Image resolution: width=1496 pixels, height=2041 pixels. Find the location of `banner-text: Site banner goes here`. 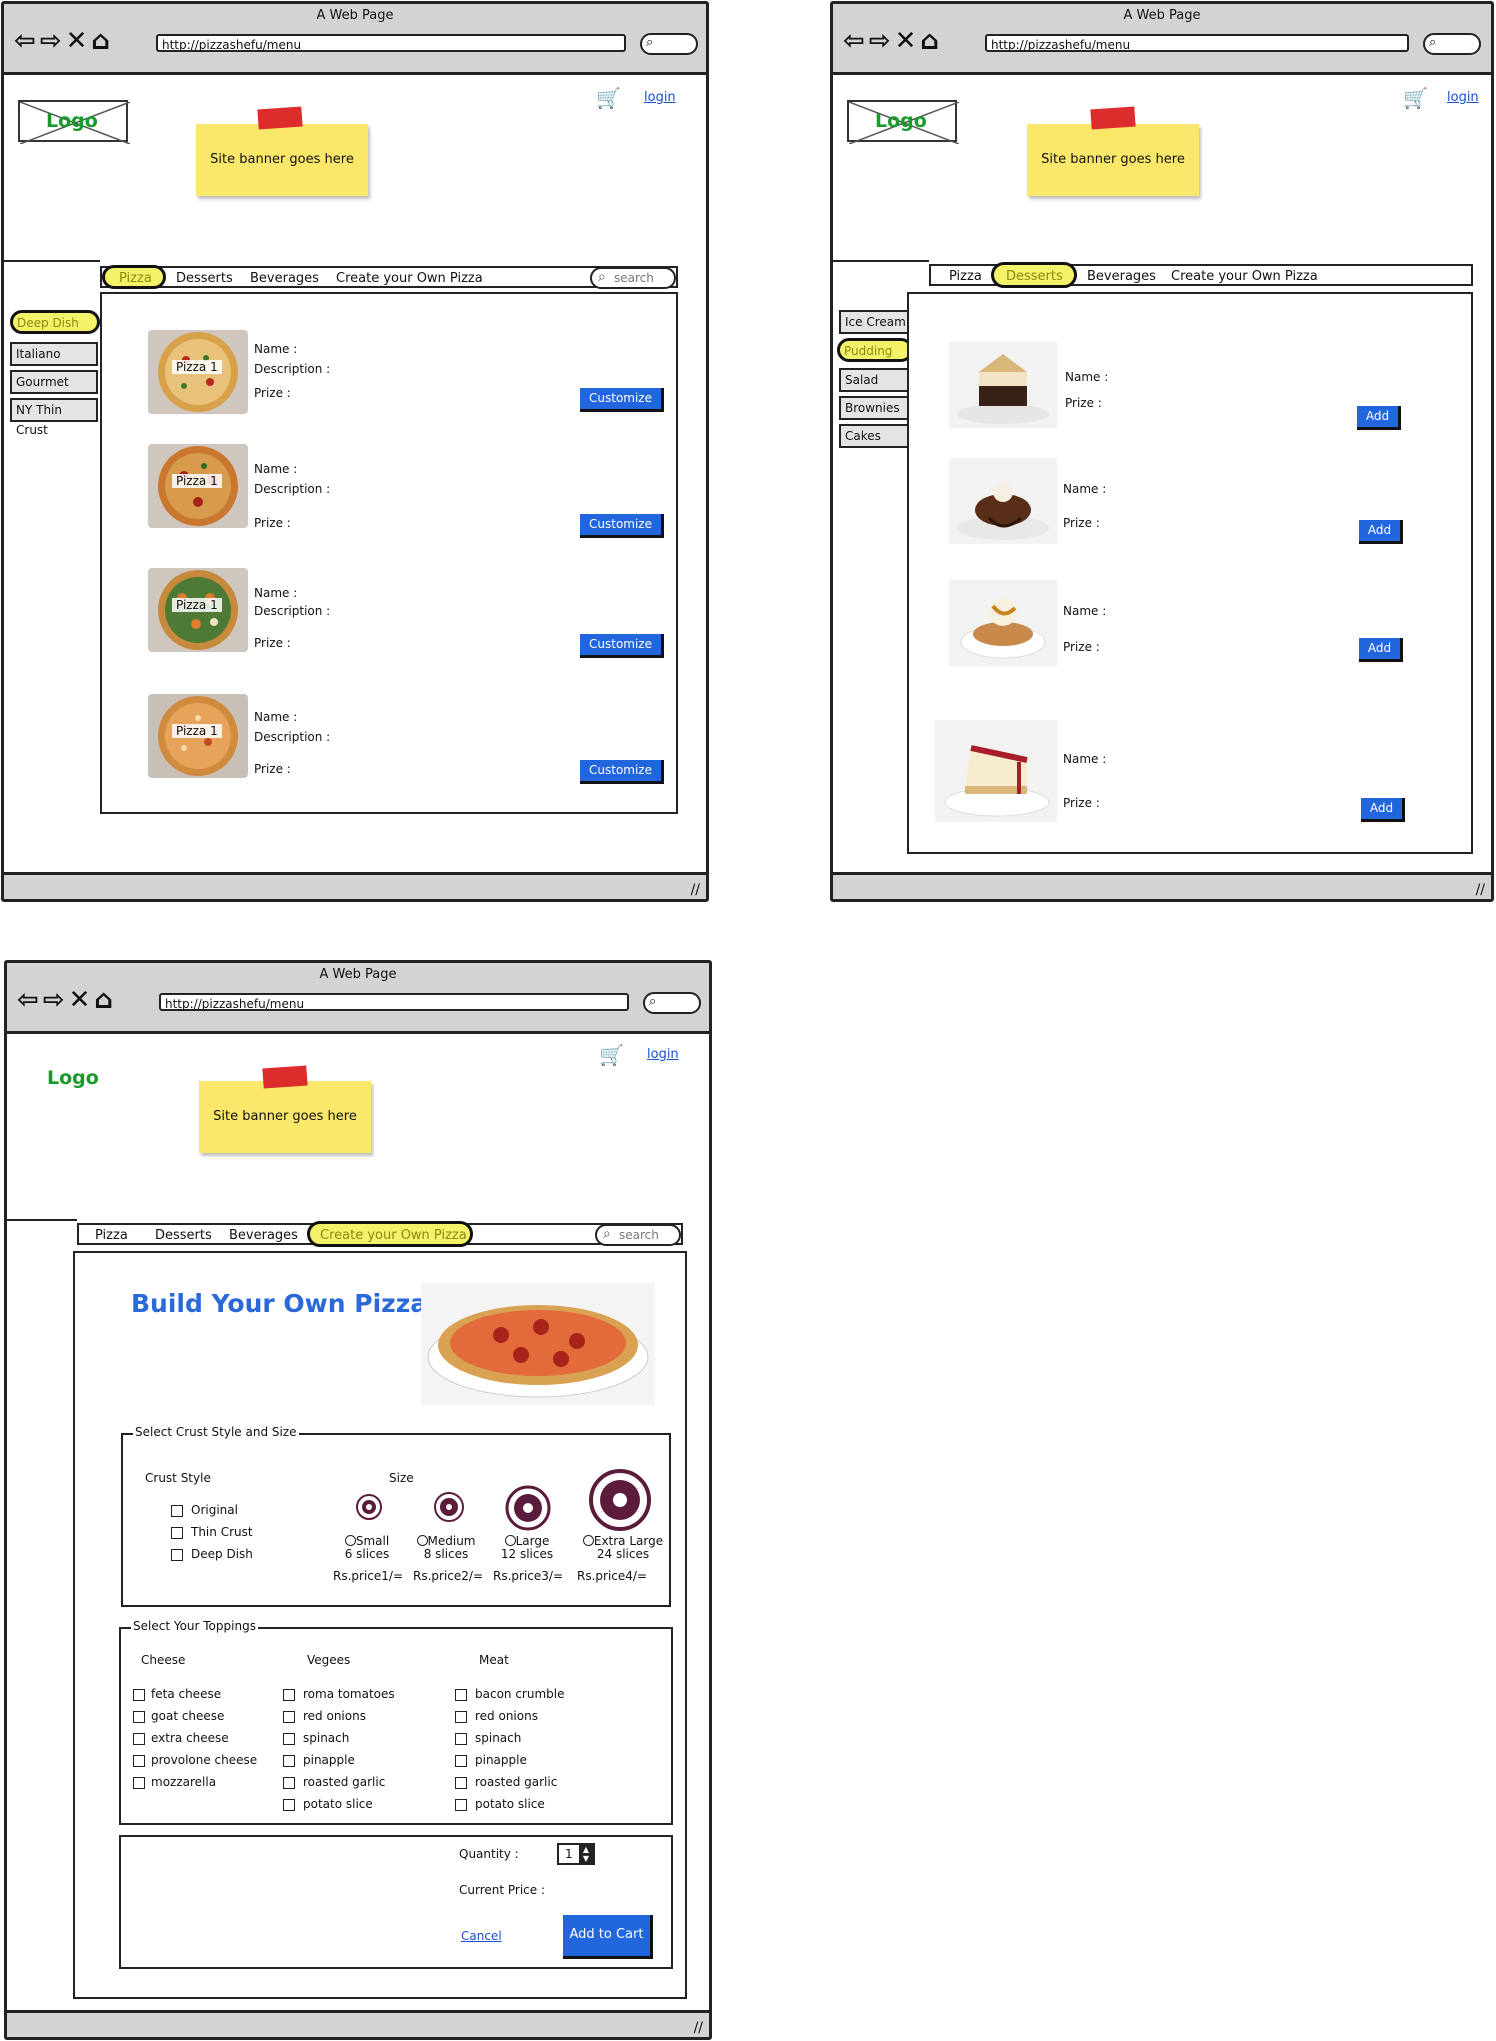

banner-text: Site banner goes here is located at coordinates (1113, 159).